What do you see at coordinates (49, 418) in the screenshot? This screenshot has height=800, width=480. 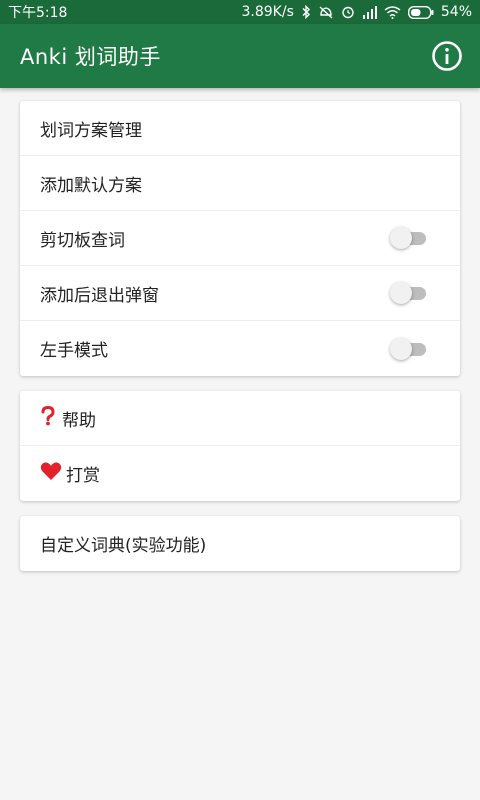 I see `question-mark-icon` at bounding box center [49, 418].